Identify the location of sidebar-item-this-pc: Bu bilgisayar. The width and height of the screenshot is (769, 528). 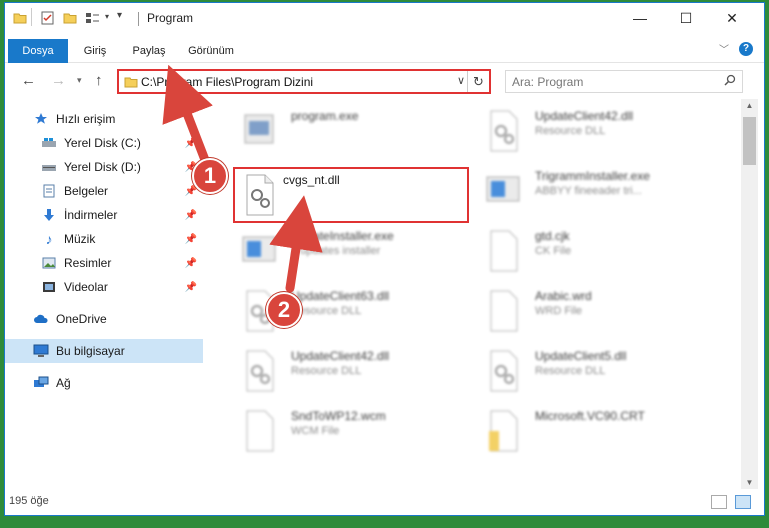
(104, 351).